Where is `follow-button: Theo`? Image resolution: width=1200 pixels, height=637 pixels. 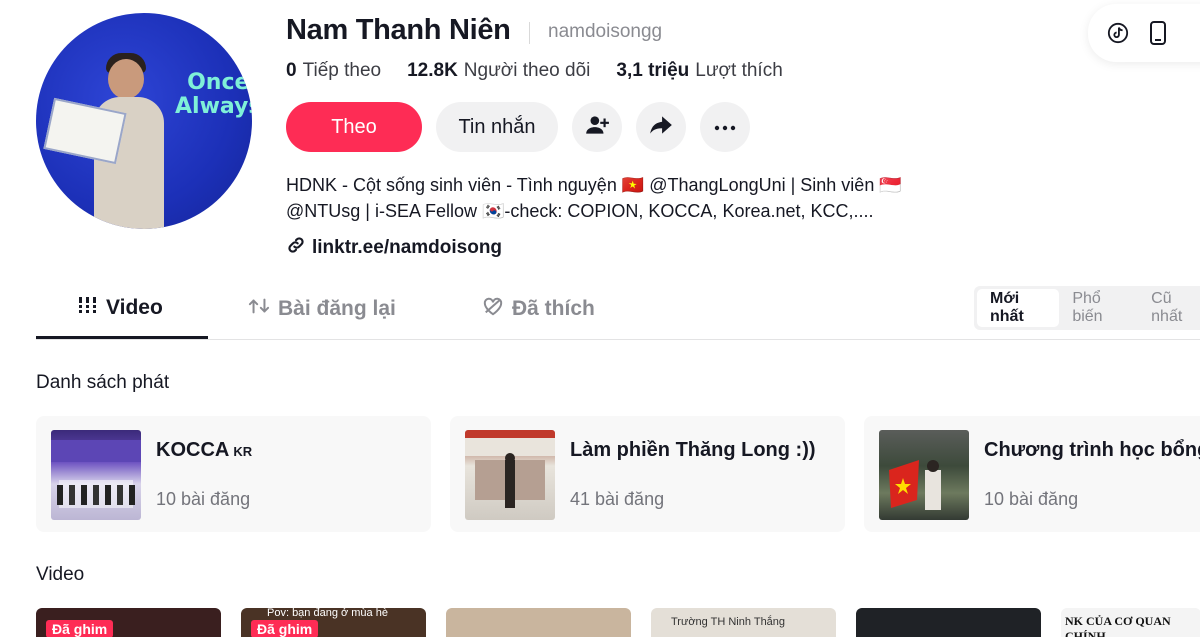
follow-button: Theo is located at coordinates (354, 127).